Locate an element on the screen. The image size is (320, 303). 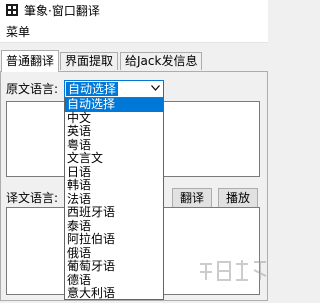
dropdown-option: 泰语 is located at coordinates (114, 226).